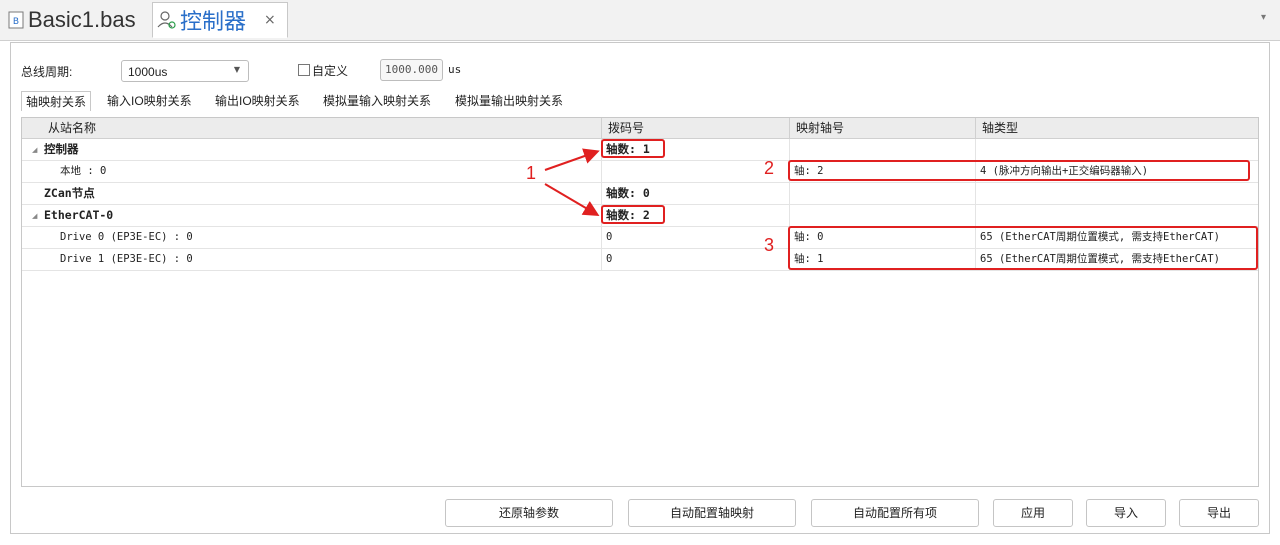 The width and height of the screenshot is (1280, 545). What do you see at coordinates (696, 171) in the screenshot?
I see `row-dip` at bounding box center [696, 171].